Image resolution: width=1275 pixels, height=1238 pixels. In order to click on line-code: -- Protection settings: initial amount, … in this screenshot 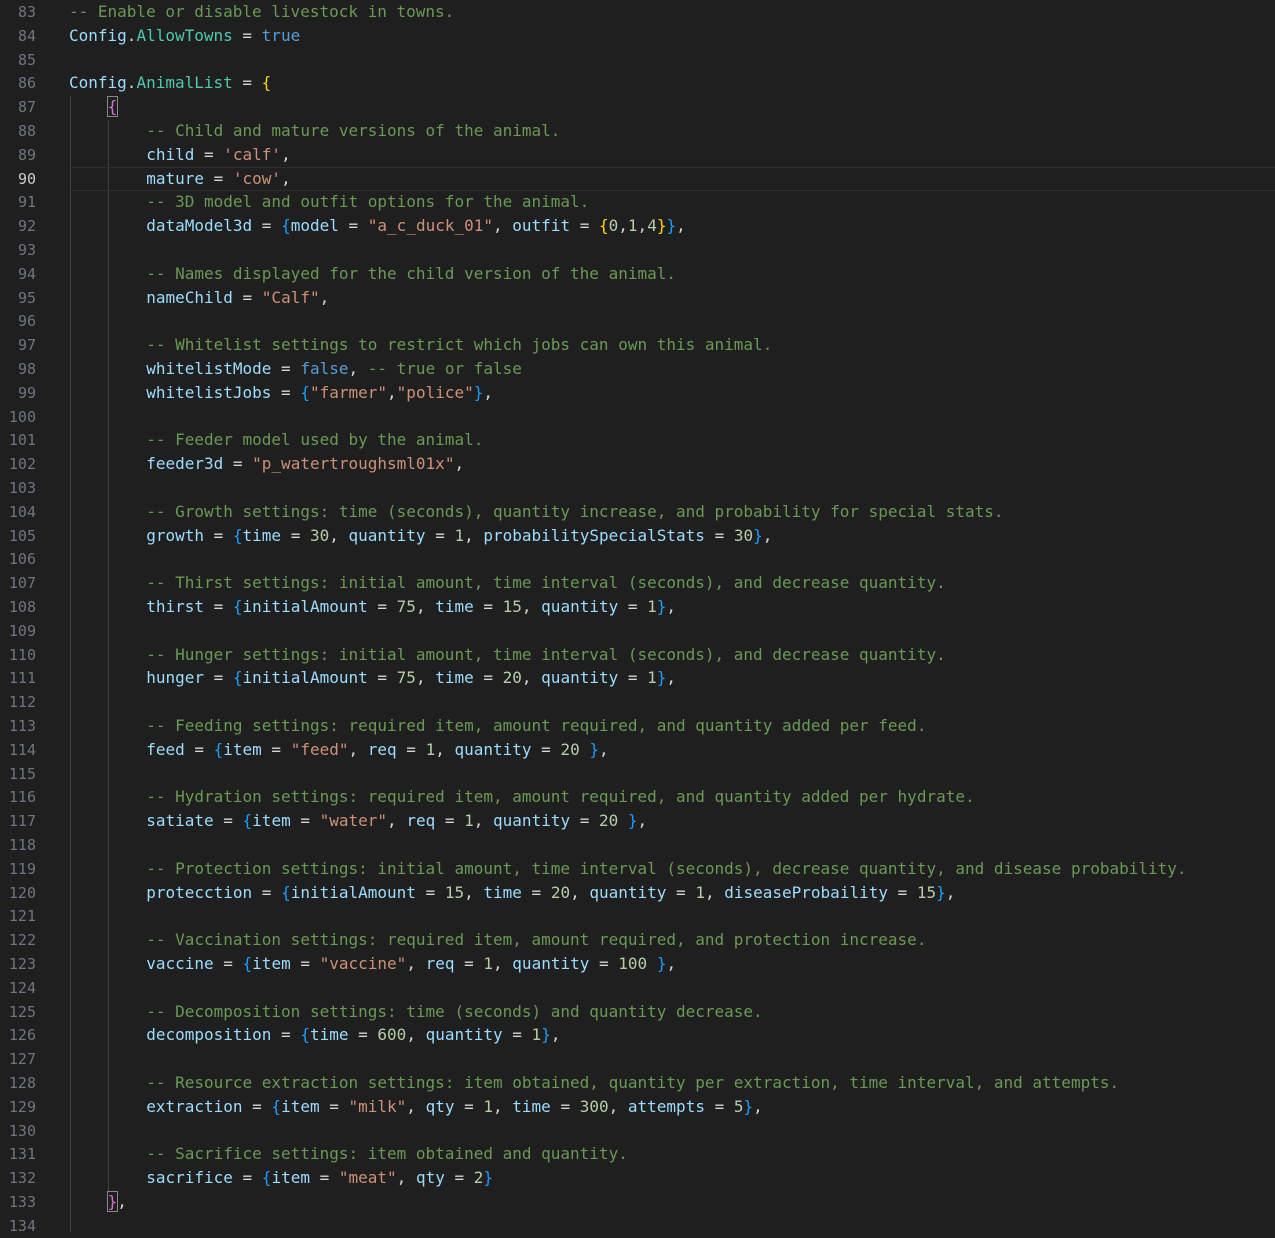, I will do `click(666, 869)`.